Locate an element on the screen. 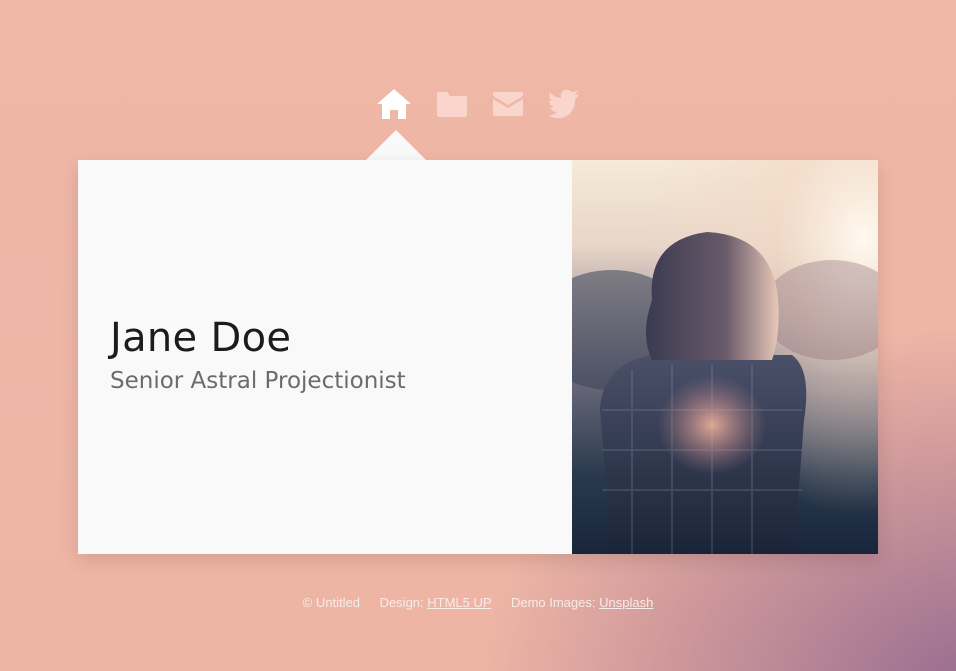 The width and height of the screenshot is (956, 671). twitter-icon is located at coordinates (564, 104).